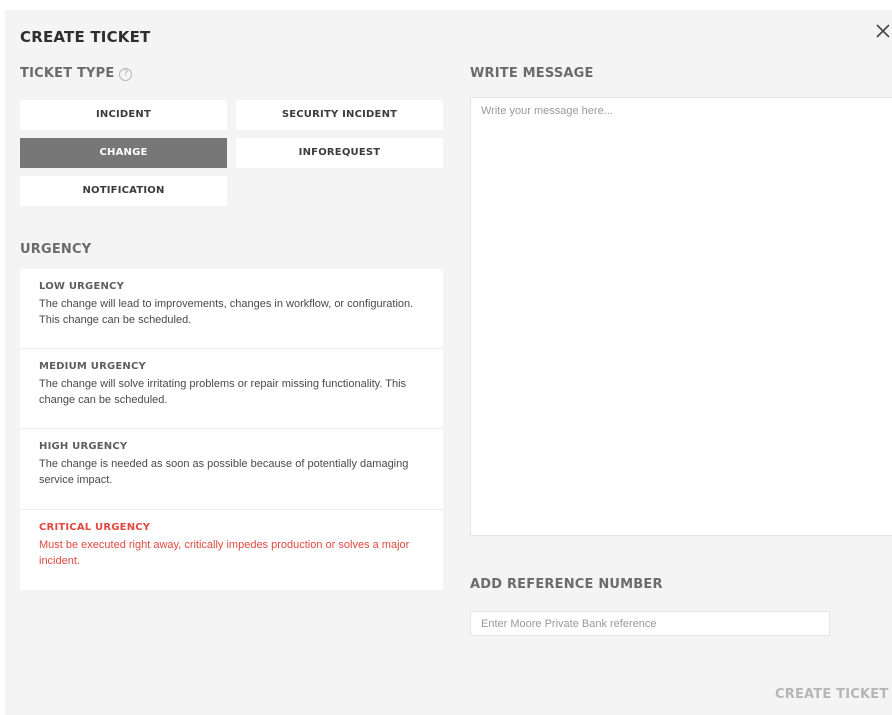 The width and height of the screenshot is (892, 715). Describe the element at coordinates (123, 191) in the screenshot. I see `ticket-type-notification: NOTIFICATION` at that location.